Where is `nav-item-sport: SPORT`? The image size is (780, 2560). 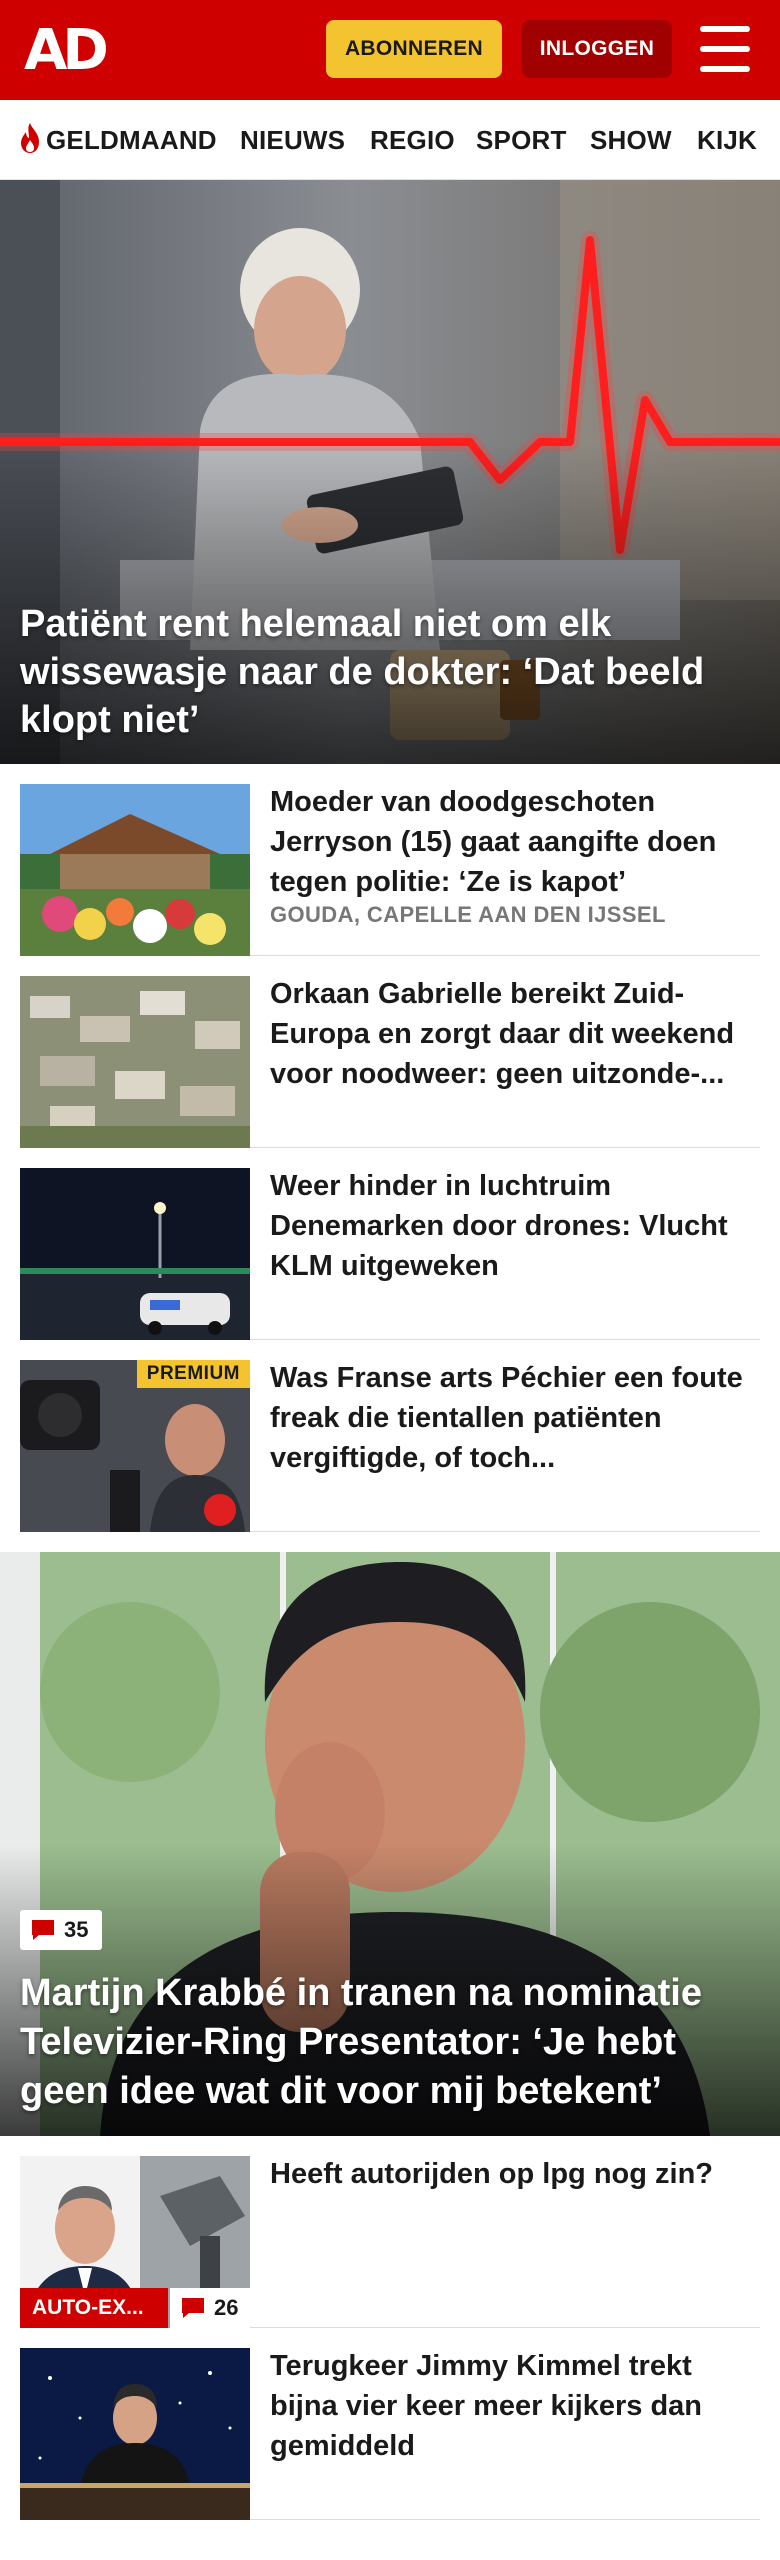 nav-item-sport: SPORT is located at coordinates (521, 139).